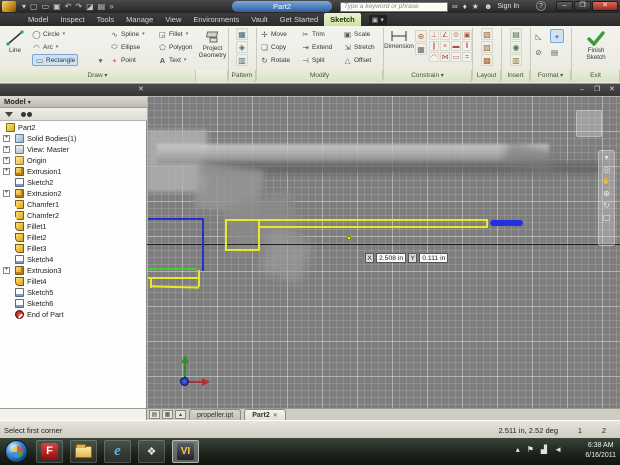 This screenshot has width=620, height=465. I want to click on tangent-constraint-icon, so click(434, 57).